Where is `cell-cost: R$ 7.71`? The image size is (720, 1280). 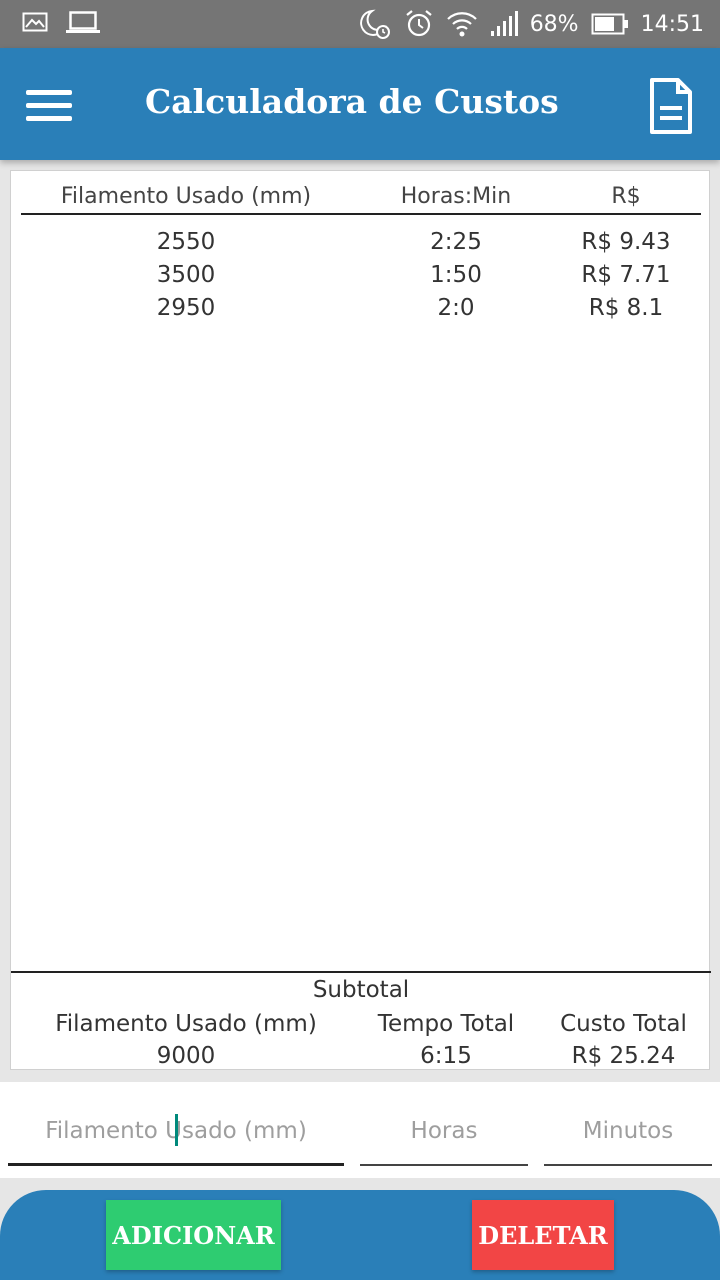 cell-cost: R$ 7.71 is located at coordinates (626, 275).